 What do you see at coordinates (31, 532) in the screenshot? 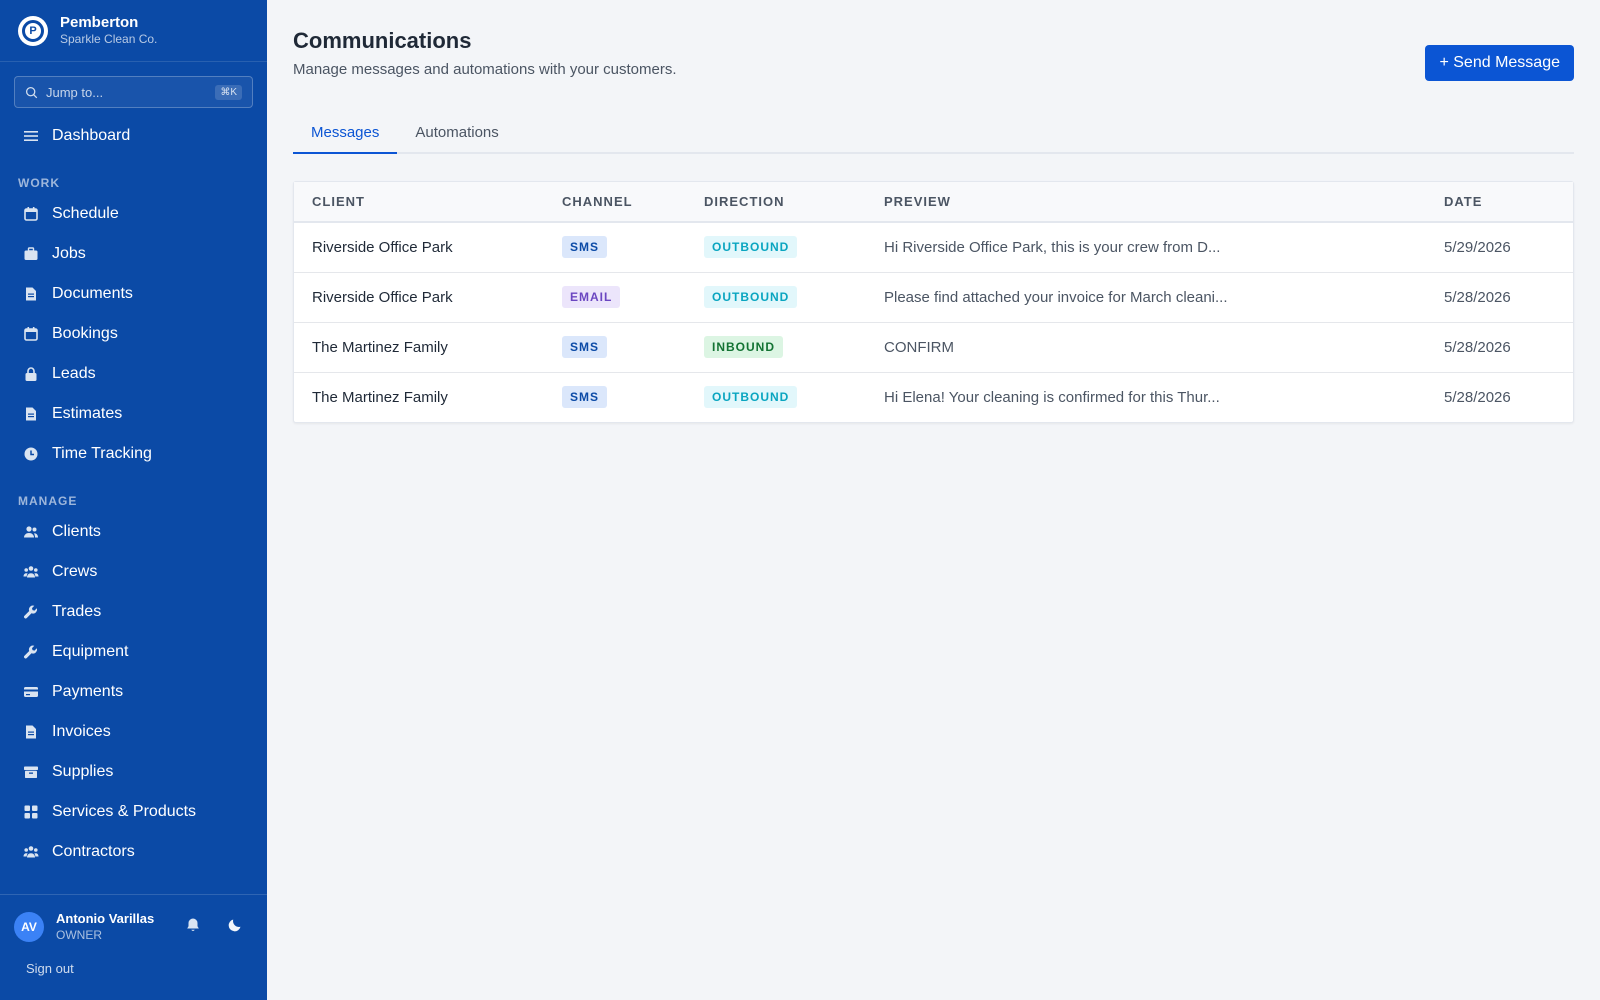
I see `users-icon` at bounding box center [31, 532].